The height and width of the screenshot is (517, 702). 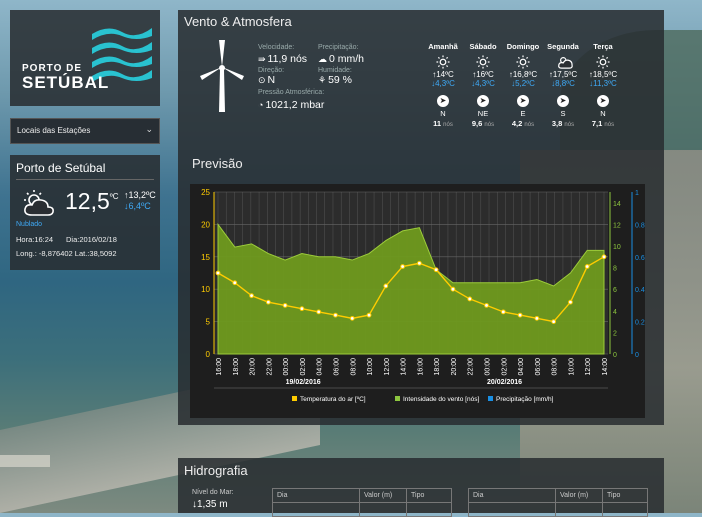 What do you see at coordinates (271, 70) in the screenshot?
I see `direction-label: Direção:` at bounding box center [271, 70].